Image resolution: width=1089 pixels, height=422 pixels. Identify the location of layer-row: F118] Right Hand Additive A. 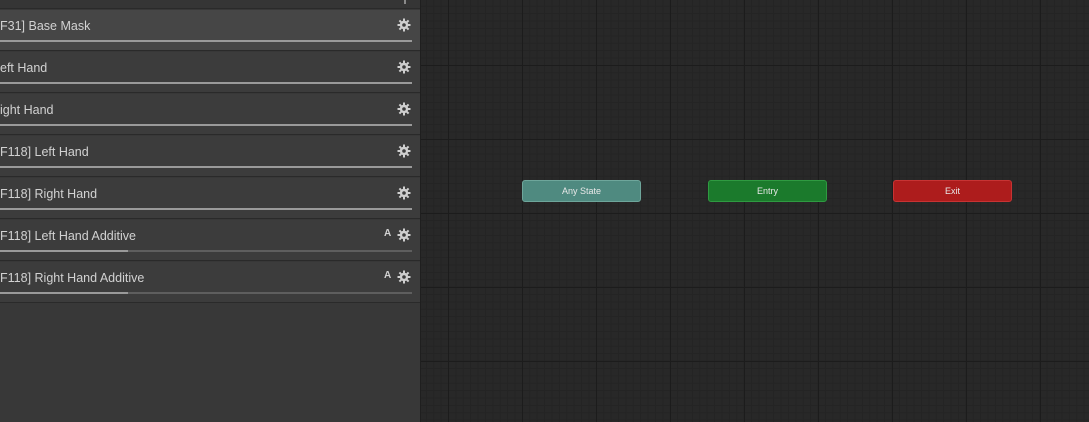
(210, 282).